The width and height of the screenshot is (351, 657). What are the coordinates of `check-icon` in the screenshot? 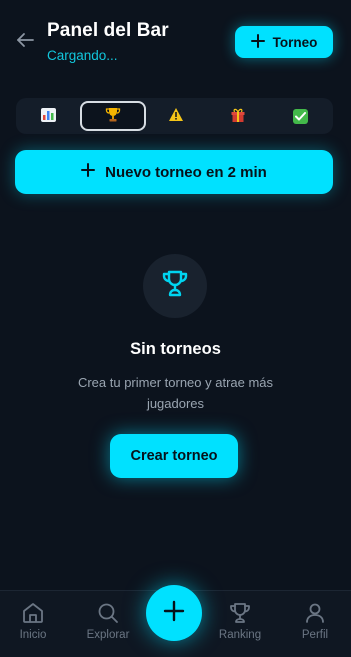 It's located at (300, 116).